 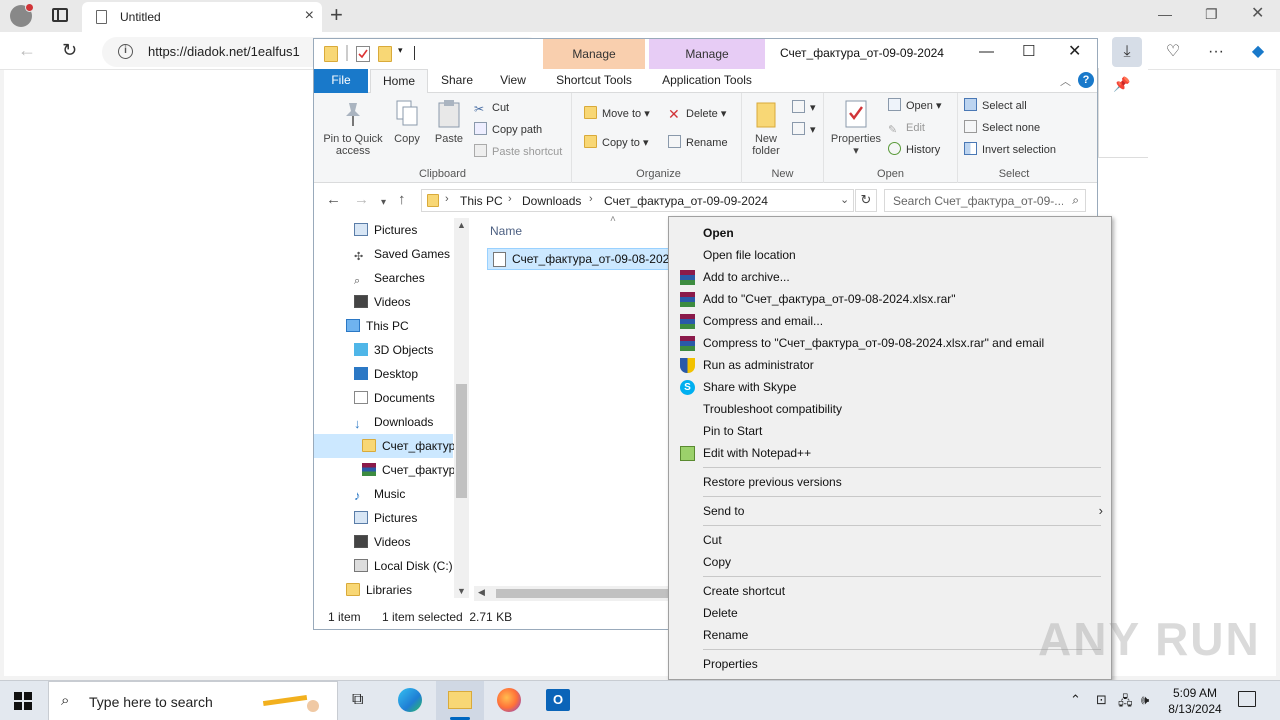 I want to click on nav-item-searches: ⌕ Searches, so click(x=411, y=278).